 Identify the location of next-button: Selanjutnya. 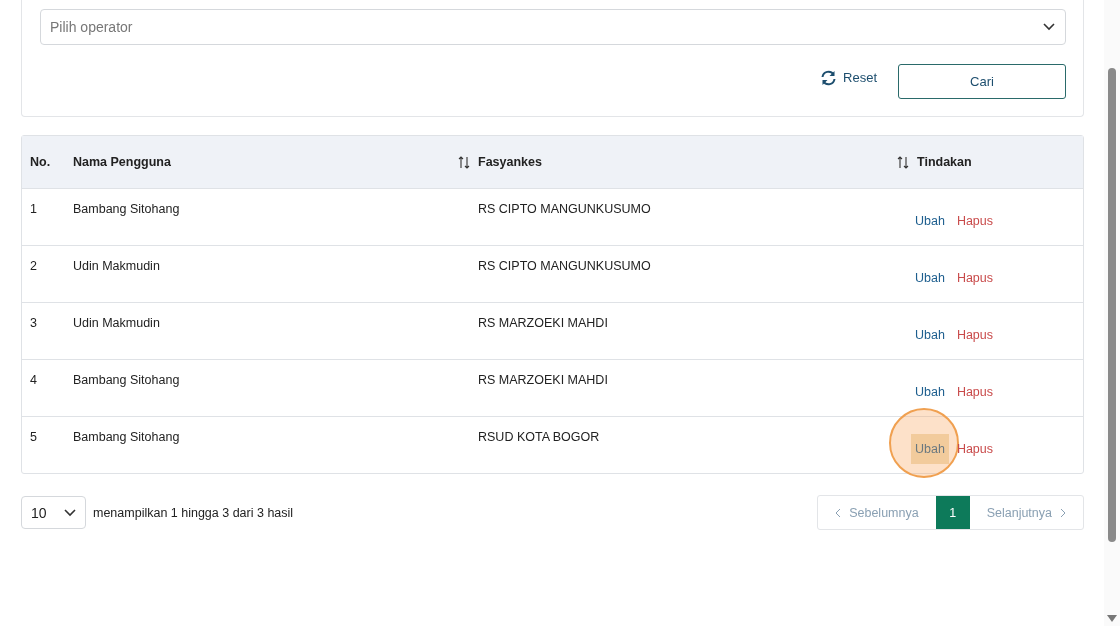
(1026, 512).